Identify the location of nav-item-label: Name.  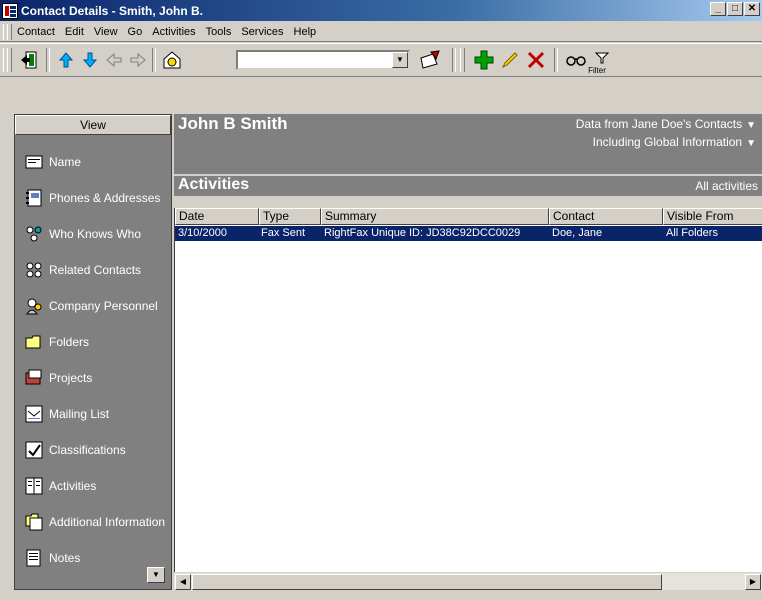
(65, 162).